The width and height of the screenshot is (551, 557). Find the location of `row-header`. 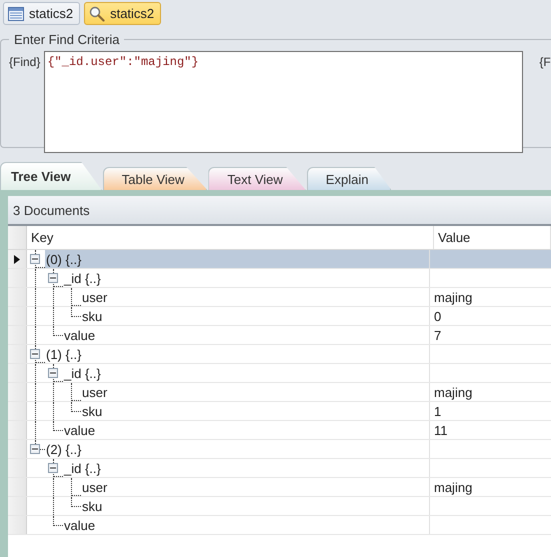

row-header is located at coordinates (17, 259).